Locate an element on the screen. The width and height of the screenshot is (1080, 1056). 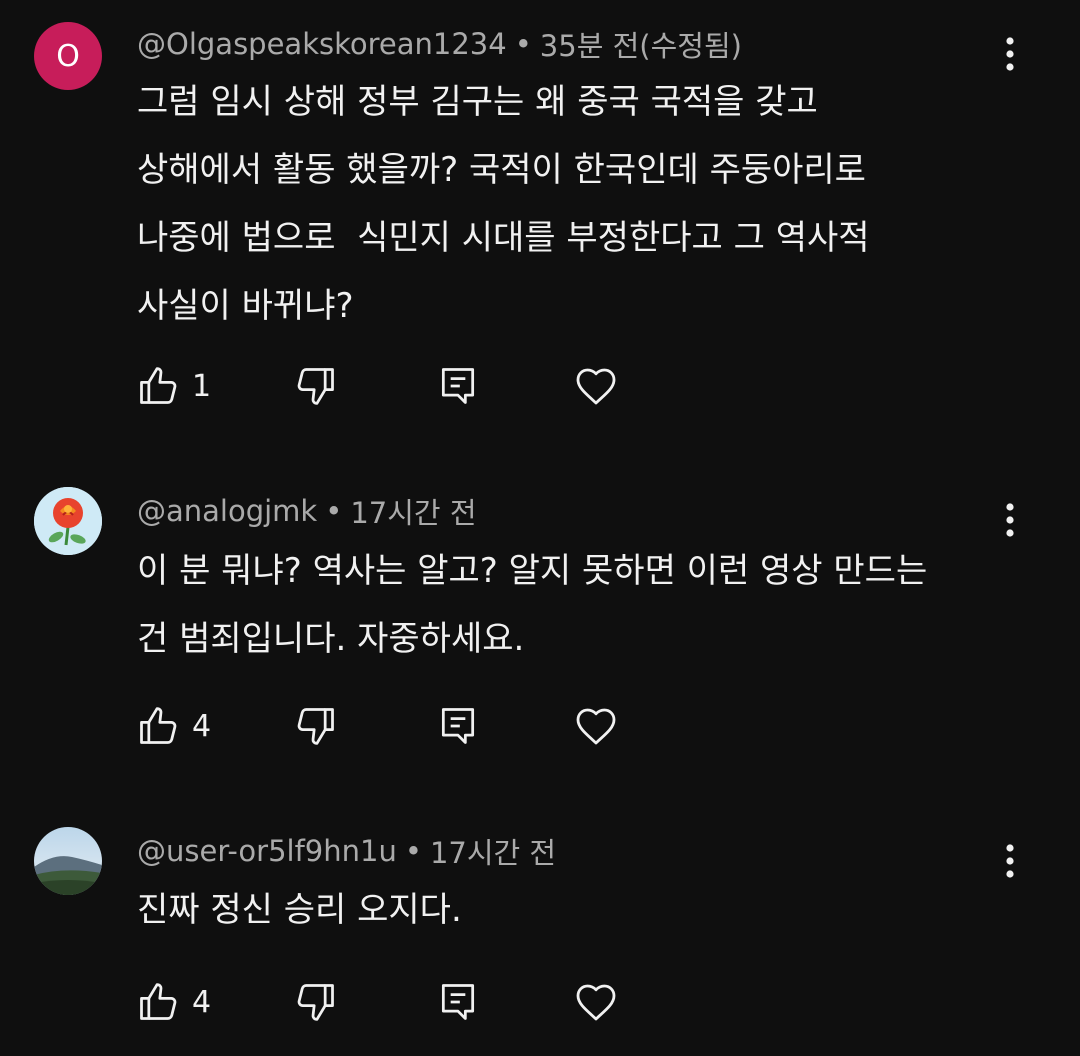
comment-line: 건 범죄입니다. 자중하세요. is located at coordinates (331, 639).